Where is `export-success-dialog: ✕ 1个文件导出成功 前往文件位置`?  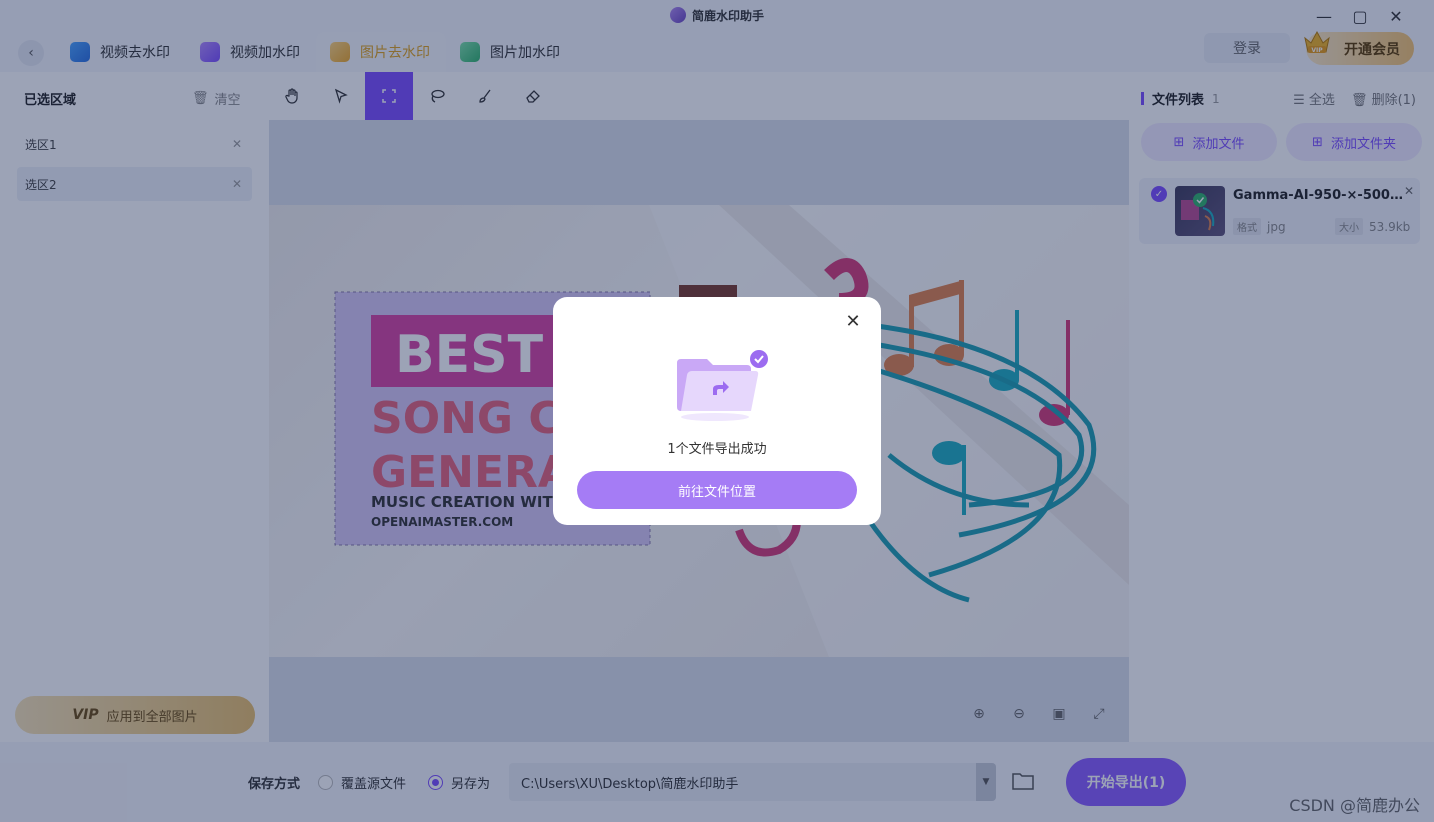
export-success-dialog: ✕ 1个文件导出成功 前往文件位置 is located at coordinates (717, 411).